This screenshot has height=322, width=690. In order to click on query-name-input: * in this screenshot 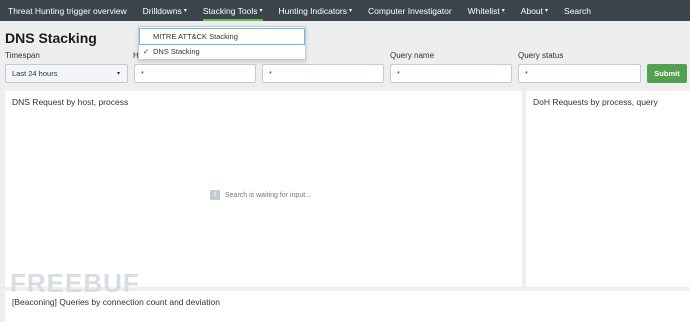, I will do `click(451, 73)`.